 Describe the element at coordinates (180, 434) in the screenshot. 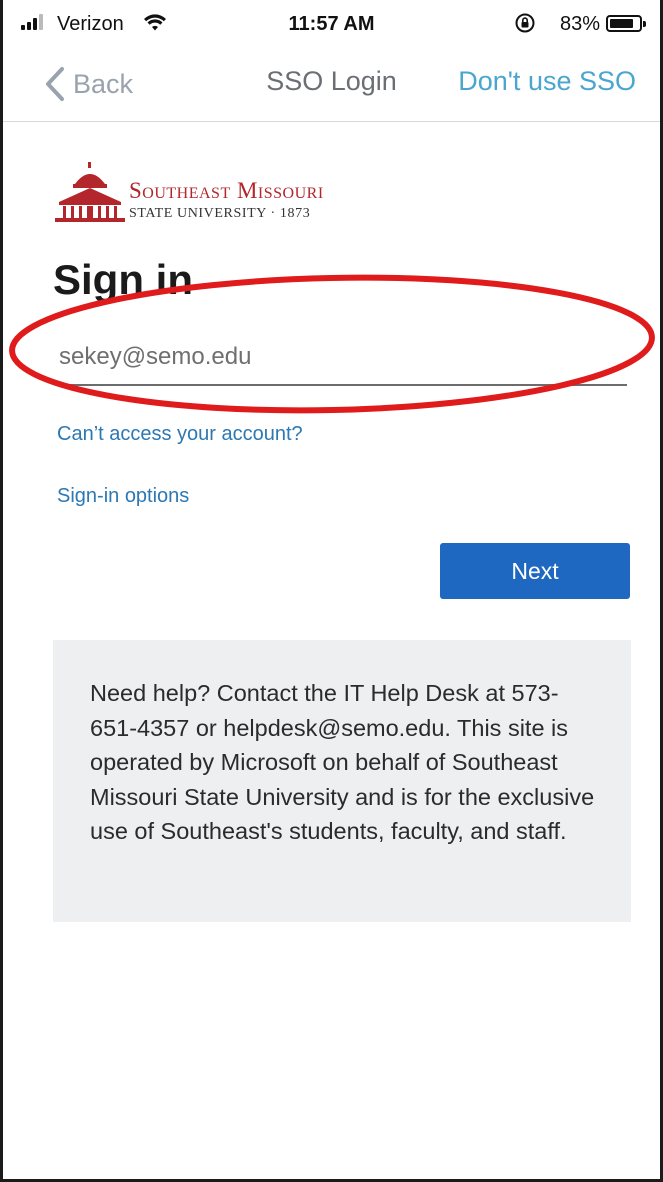

I see `cant-access-account-link: Can’t access your account?` at that location.